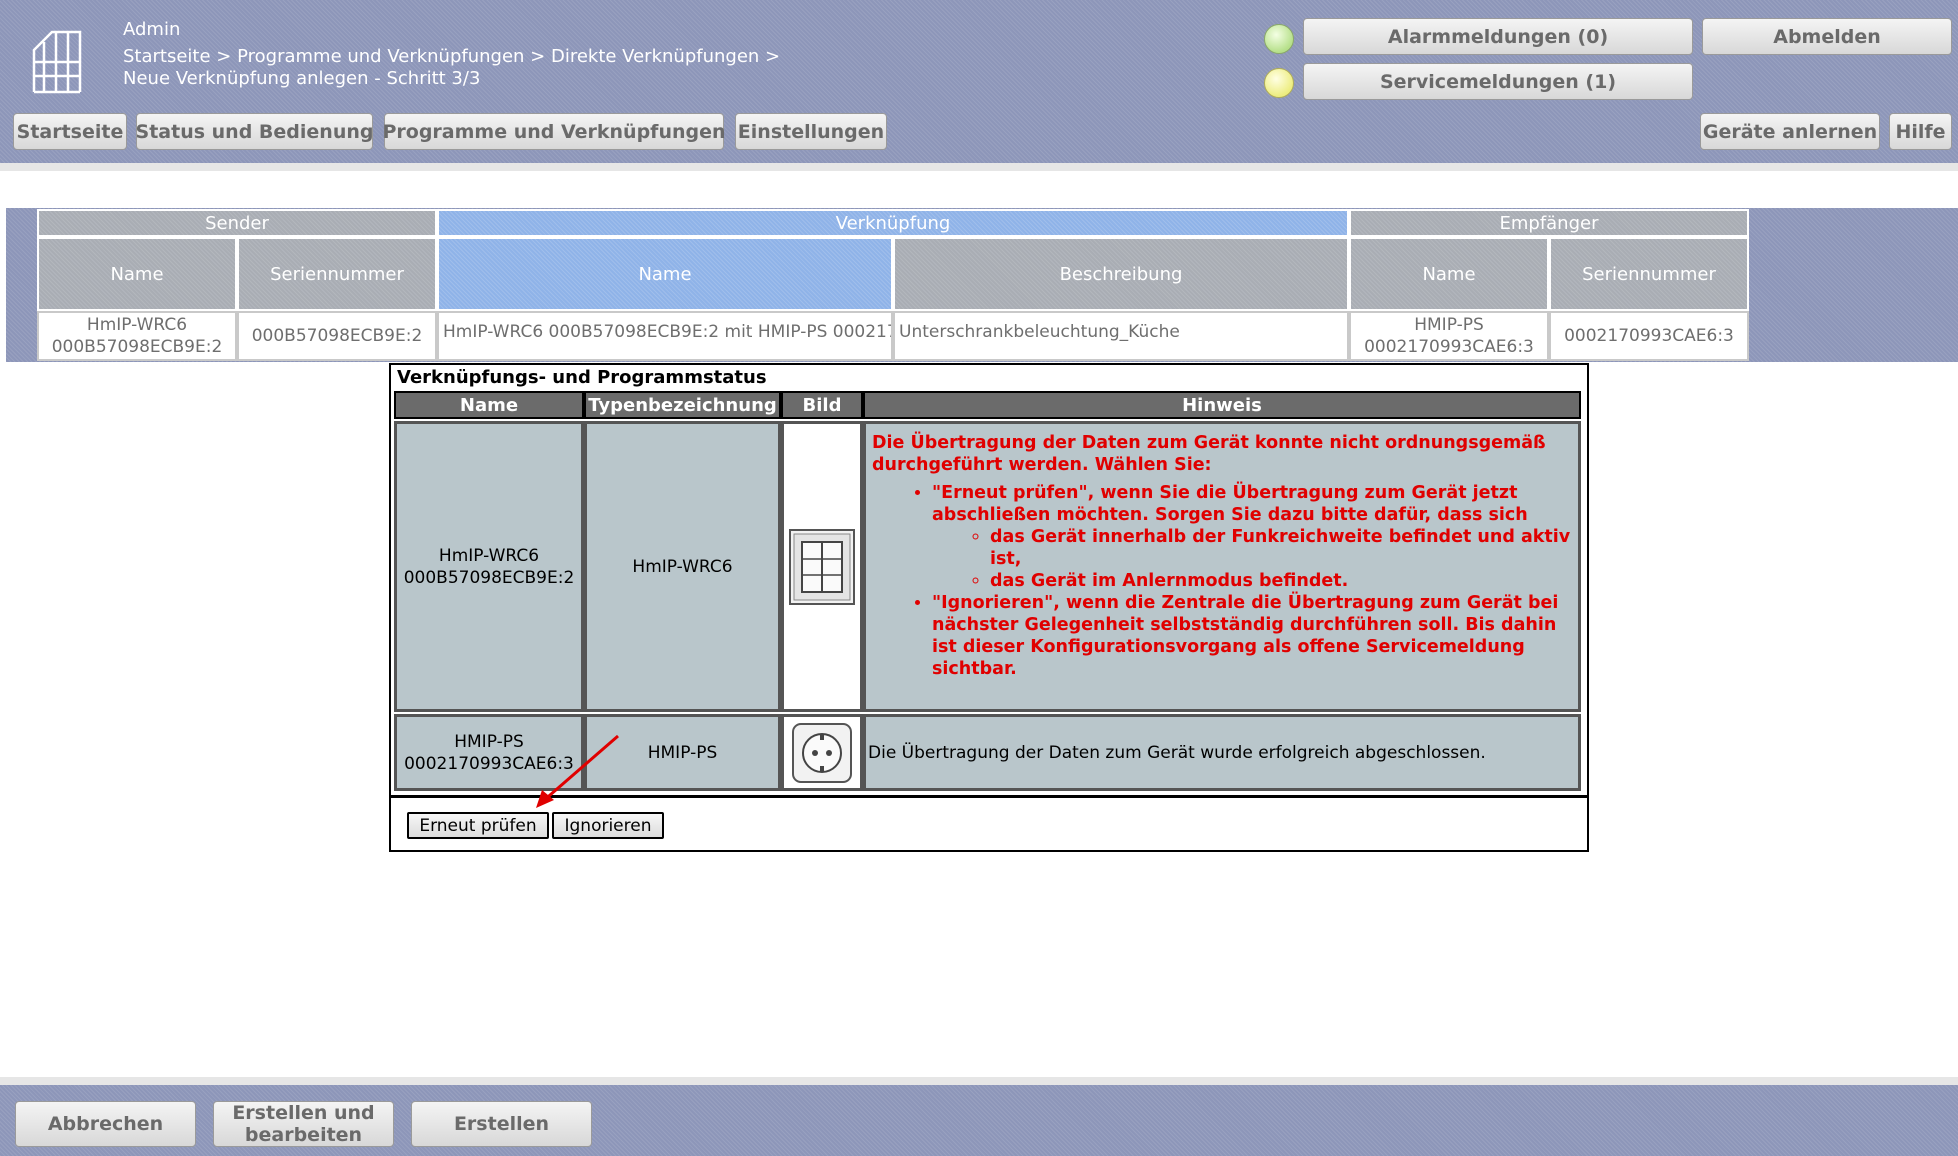 The image size is (1958, 1156). What do you see at coordinates (1279, 83) in the screenshot?
I see `service-status-led-icon` at bounding box center [1279, 83].